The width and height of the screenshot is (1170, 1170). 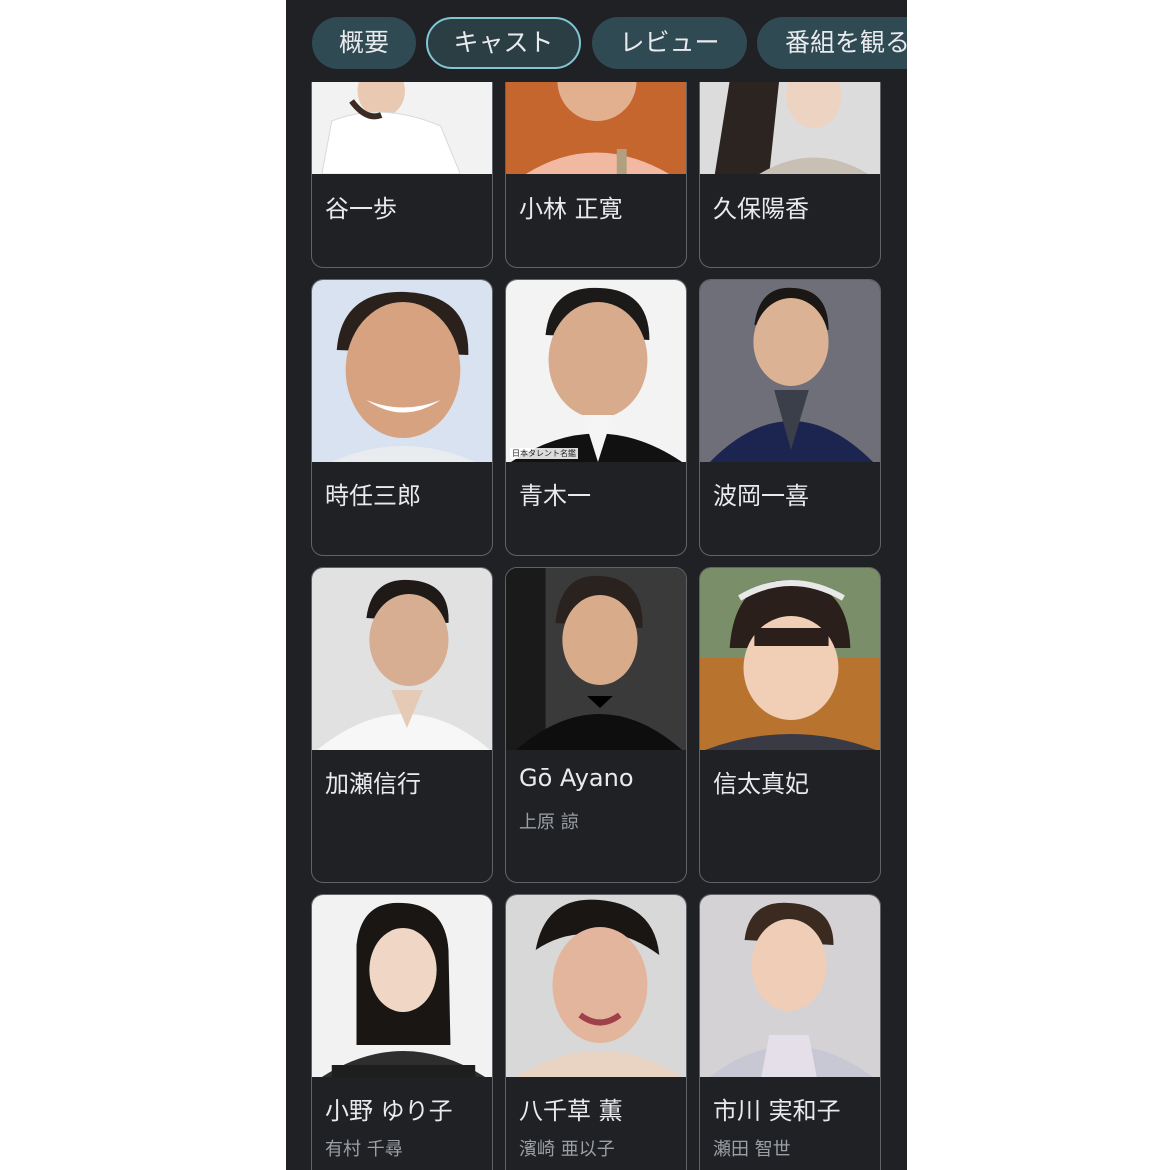 I want to click on cast-photo: 日本タレント名鑑, so click(x=596, y=371).